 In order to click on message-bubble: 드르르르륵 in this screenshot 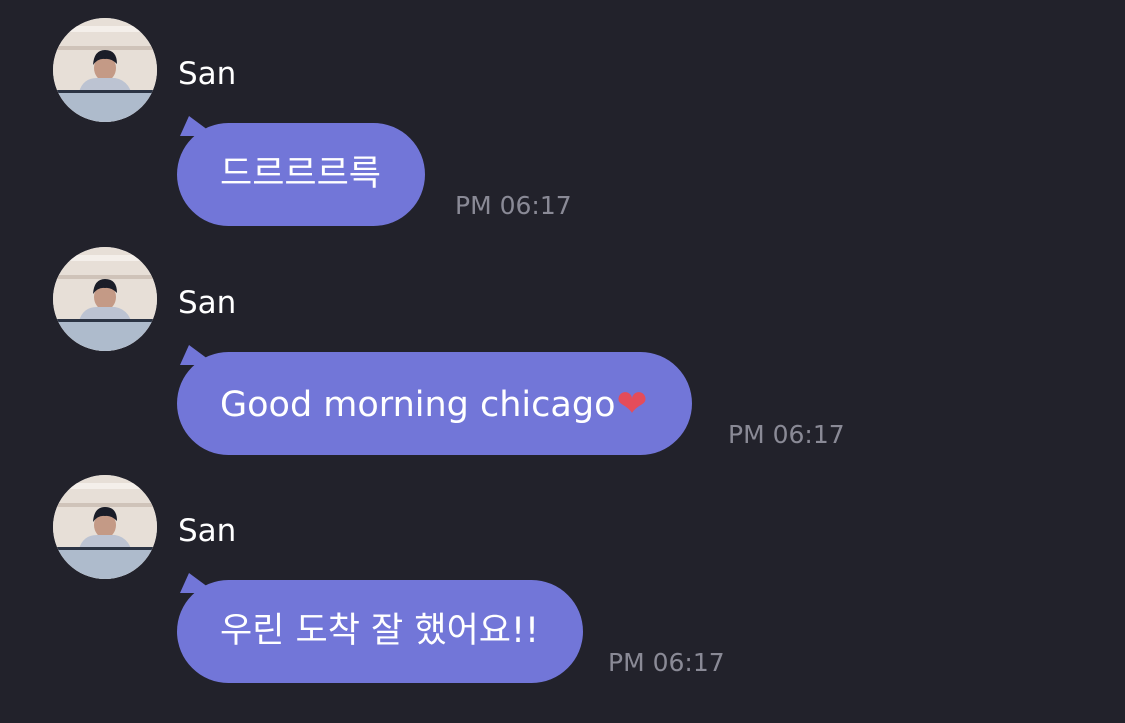, I will do `click(301, 171)`.